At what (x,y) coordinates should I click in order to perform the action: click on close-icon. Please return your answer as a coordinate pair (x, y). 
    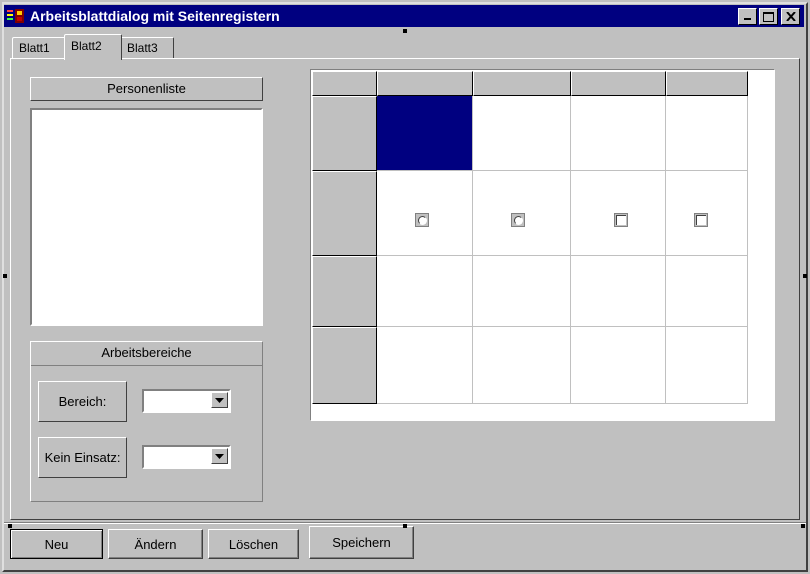
    Looking at the image, I should click on (790, 16).